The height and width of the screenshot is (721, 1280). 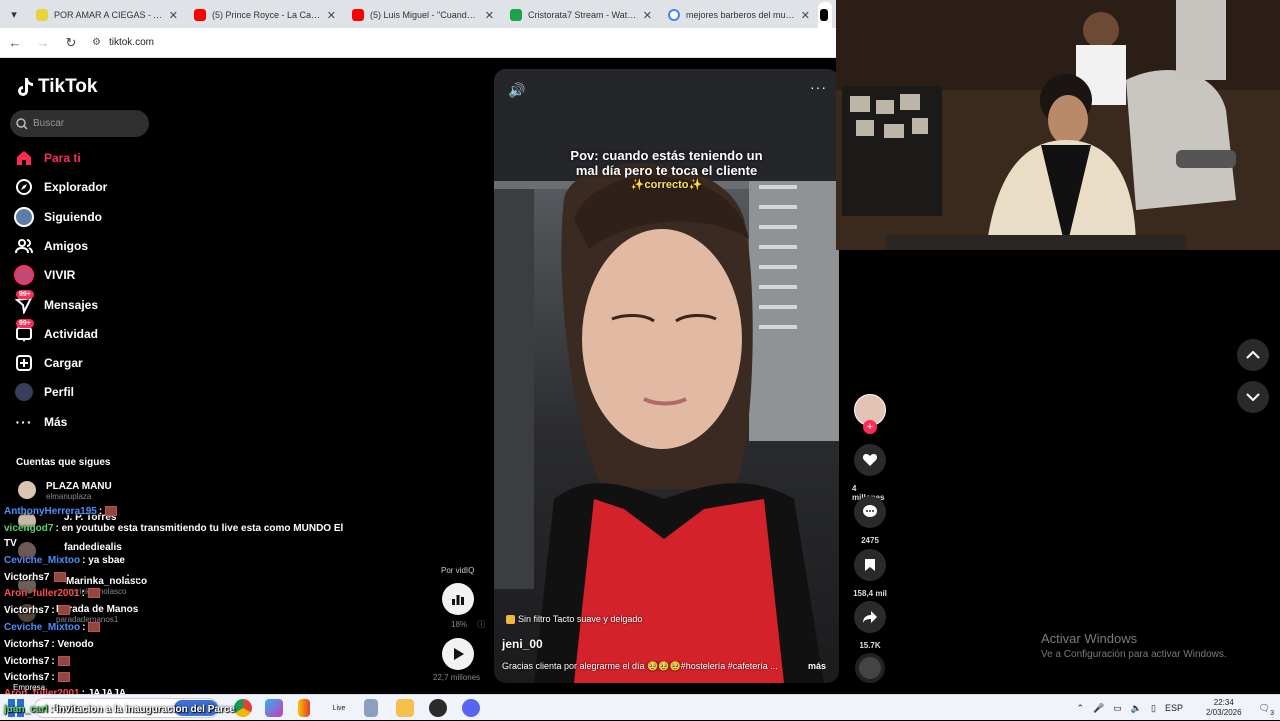 What do you see at coordinates (825, 15) in the screenshot?
I see `browser-tab-active` at bounding box center [825, 15].